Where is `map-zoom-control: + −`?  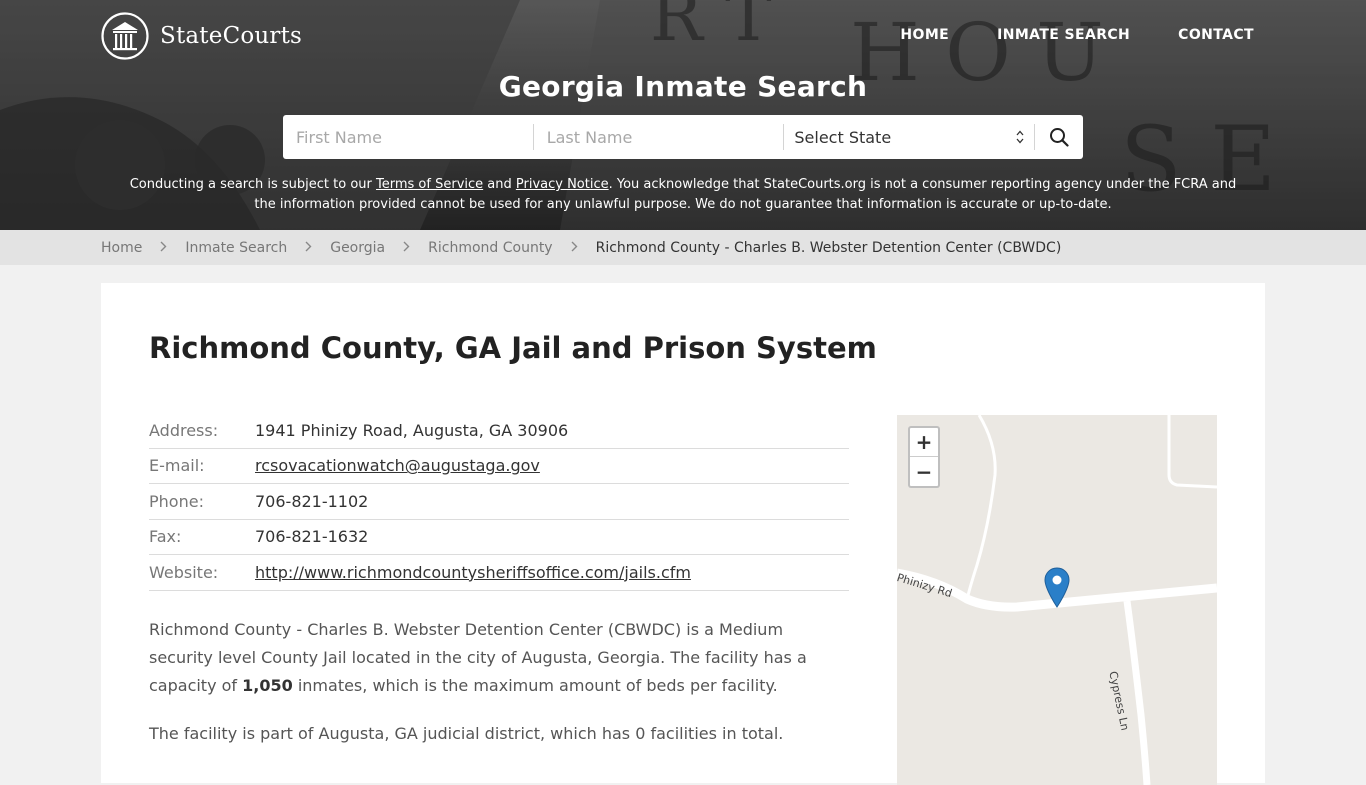 map-zoom-control: + − is located at coordinates (924, 457).